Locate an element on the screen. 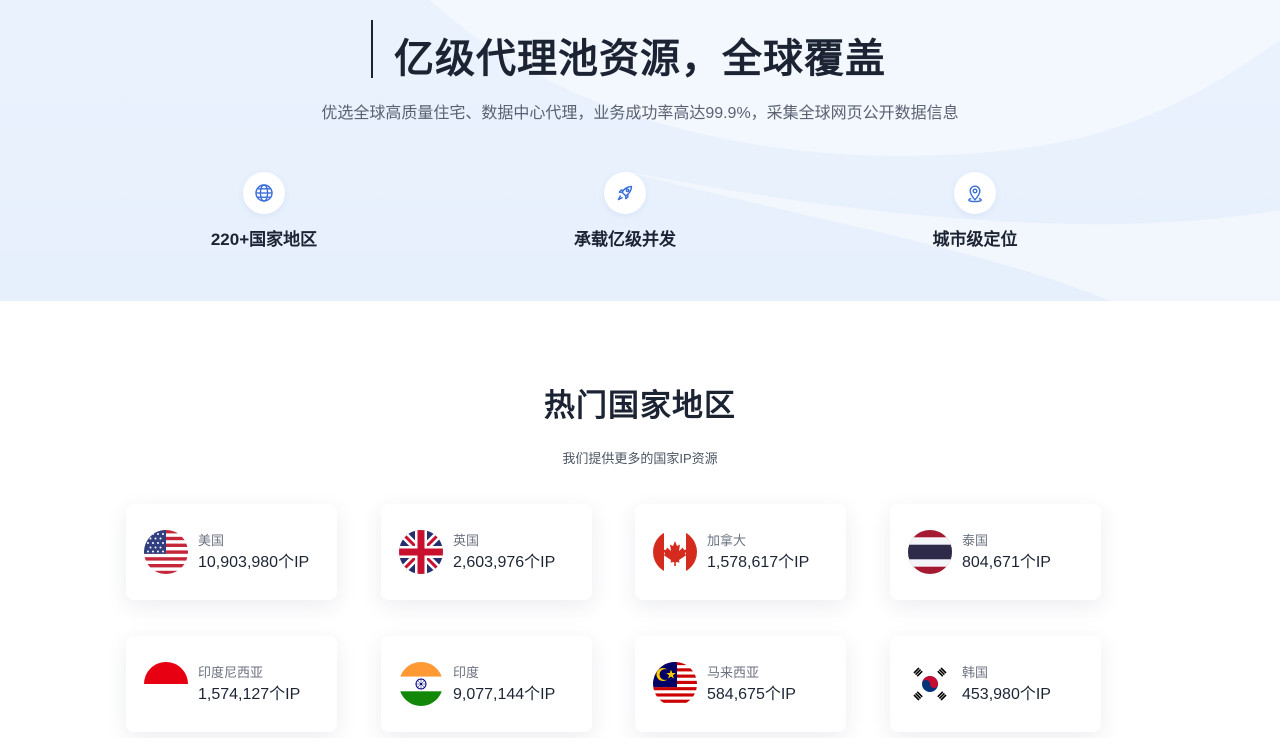 The image size is (1280, 738). feature-label: 220+国家地区 is located at coordinates (264, 239).